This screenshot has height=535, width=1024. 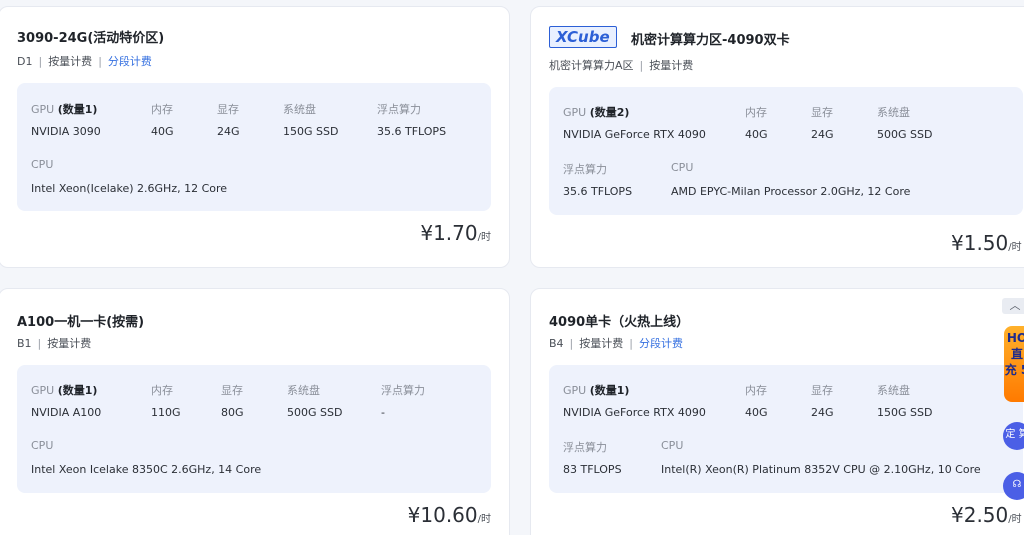 I want to click on mem-value: 110G, so click(x=166, y=412).